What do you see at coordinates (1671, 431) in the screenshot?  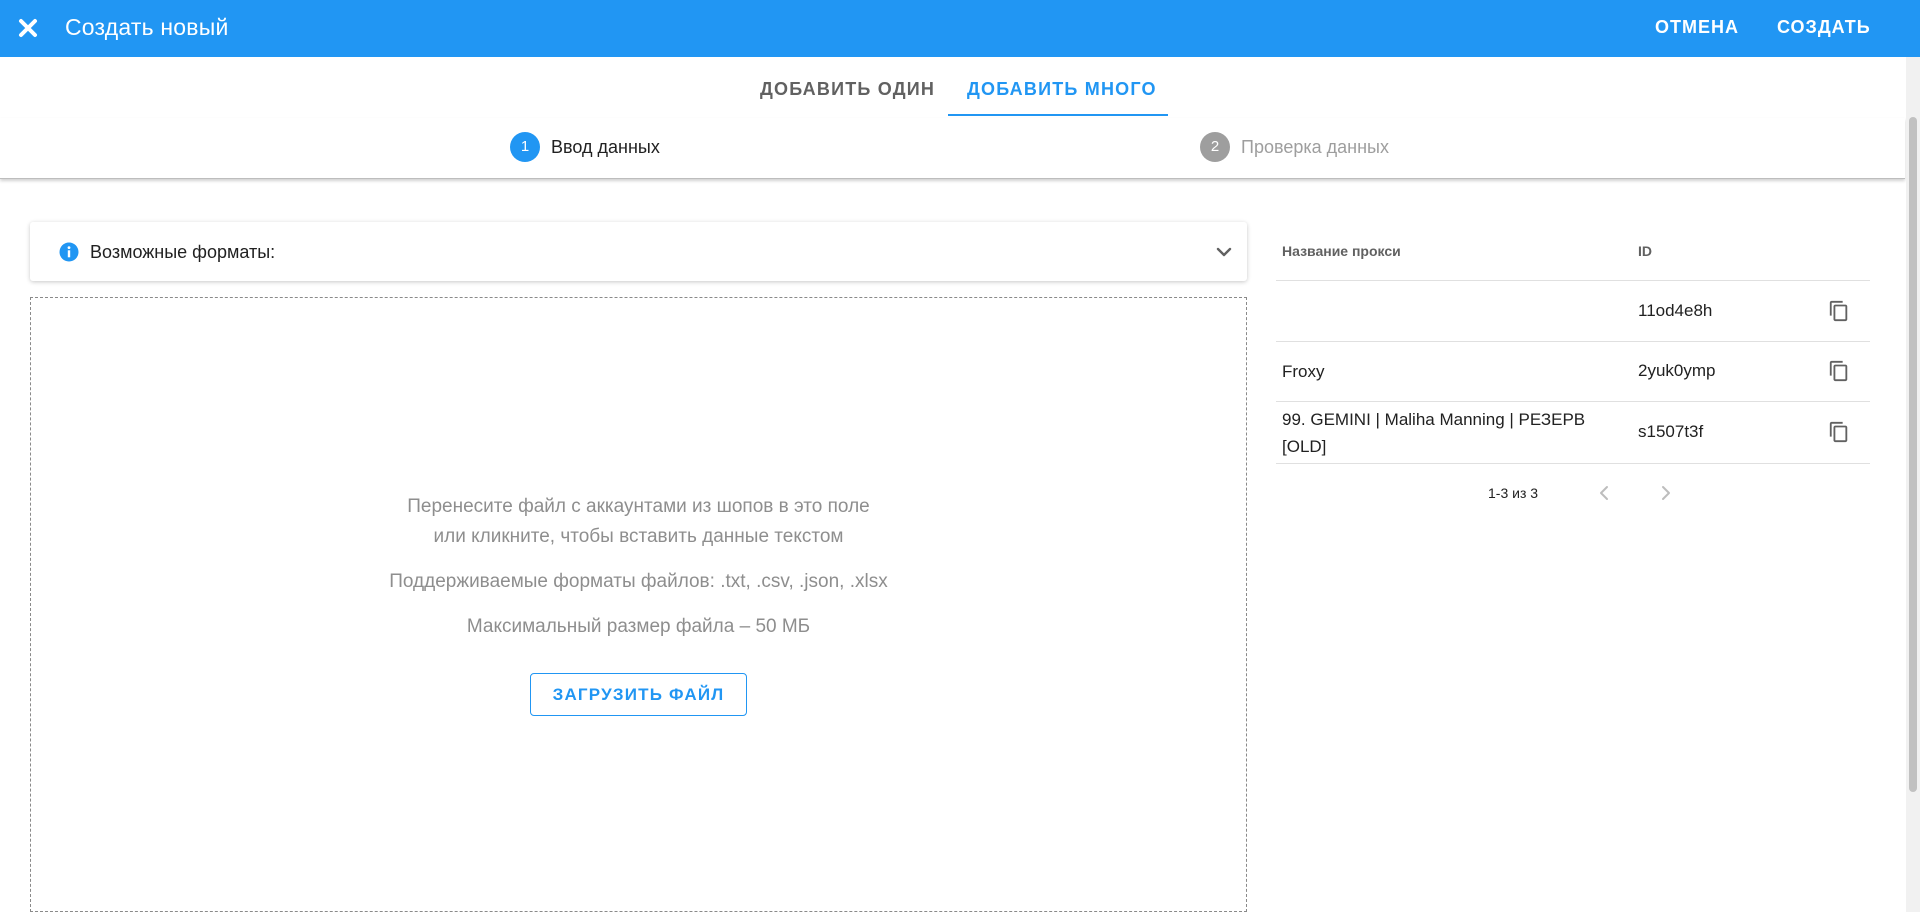 I see `proxy-id-cell: s1507t3f` at bounding box center [1671, 431].